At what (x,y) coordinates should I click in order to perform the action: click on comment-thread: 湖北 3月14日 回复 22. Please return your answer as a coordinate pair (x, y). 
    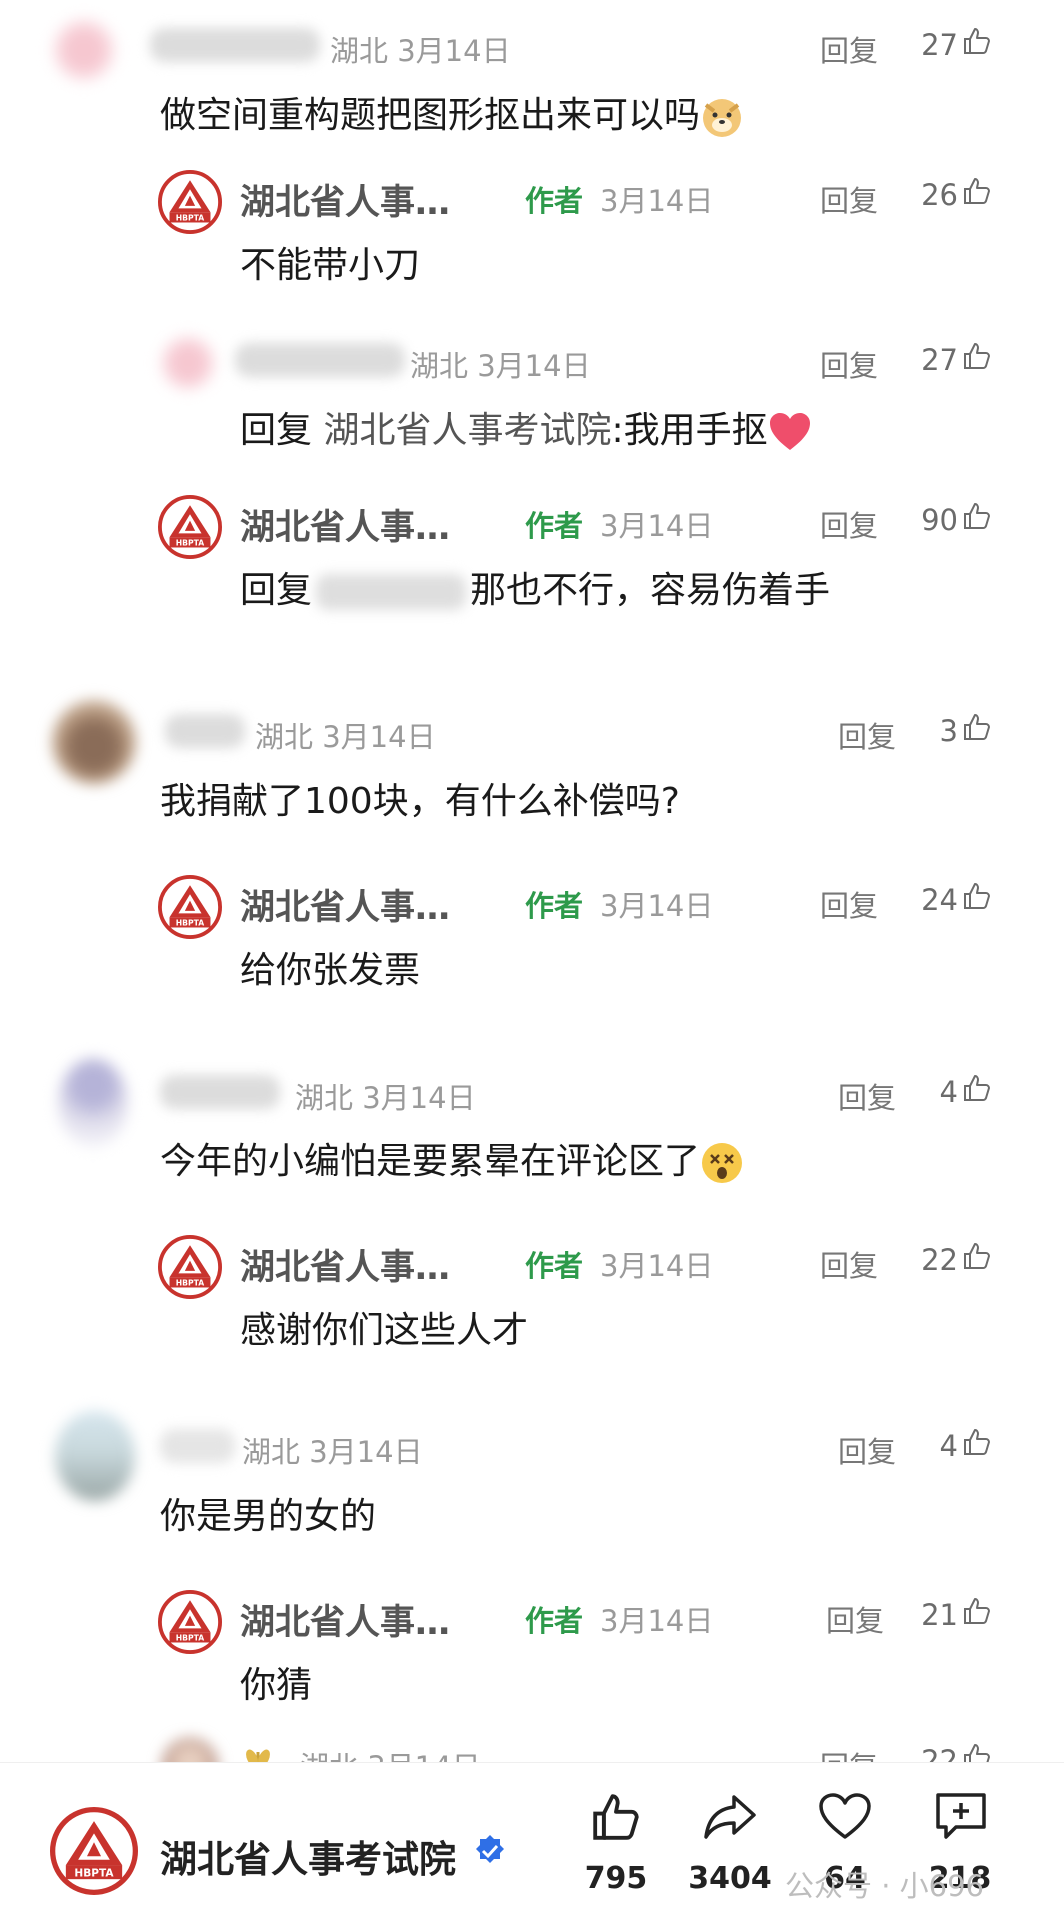
    Looking at the image, I should click on (532, 1741).